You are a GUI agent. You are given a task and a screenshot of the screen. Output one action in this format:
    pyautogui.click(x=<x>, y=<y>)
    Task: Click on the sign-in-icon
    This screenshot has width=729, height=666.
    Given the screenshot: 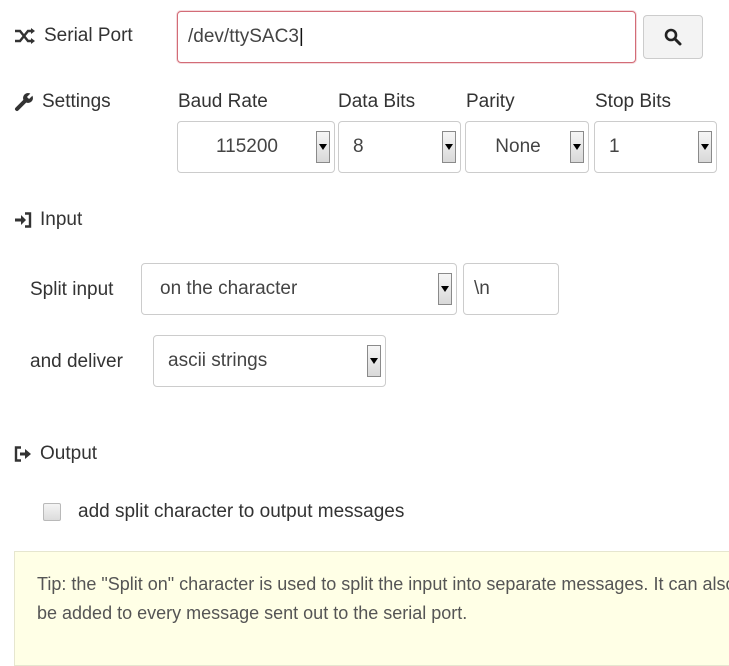 What is the action you would take?
    pyautogui.click(x=23, y=220)
    